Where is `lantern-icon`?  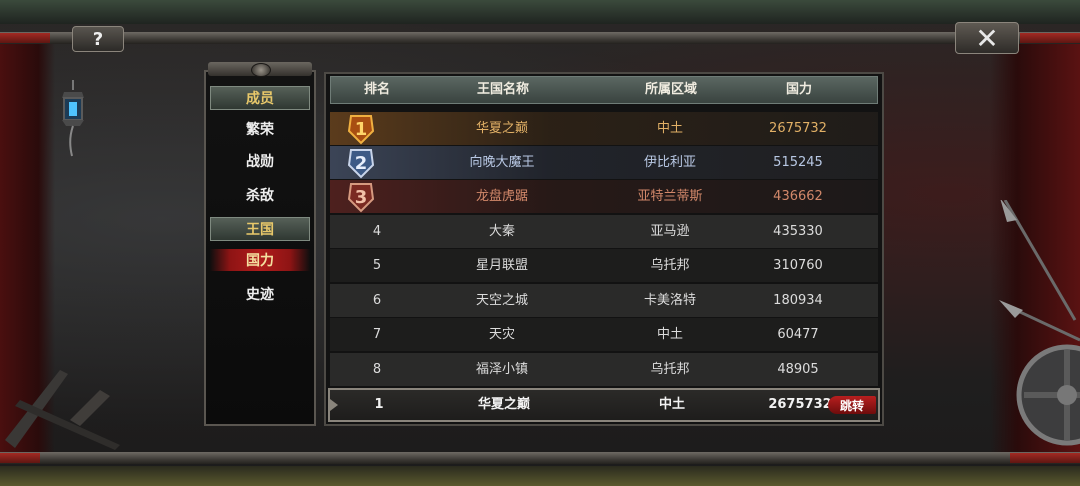
lantern-icon is located at coordinates (73, 118).